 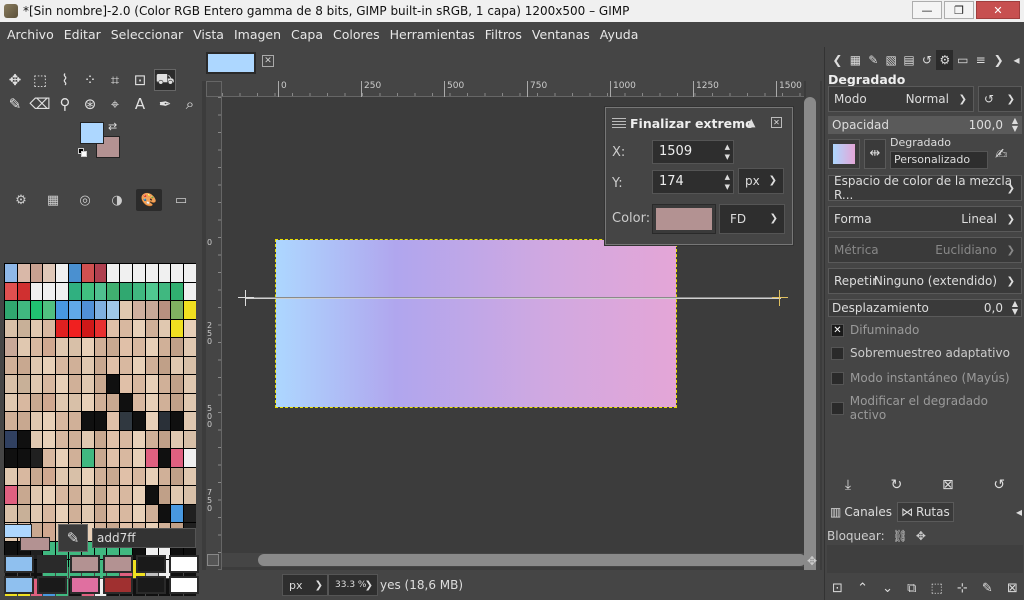 I want to click on color-palette, so click(x=100, y=429).